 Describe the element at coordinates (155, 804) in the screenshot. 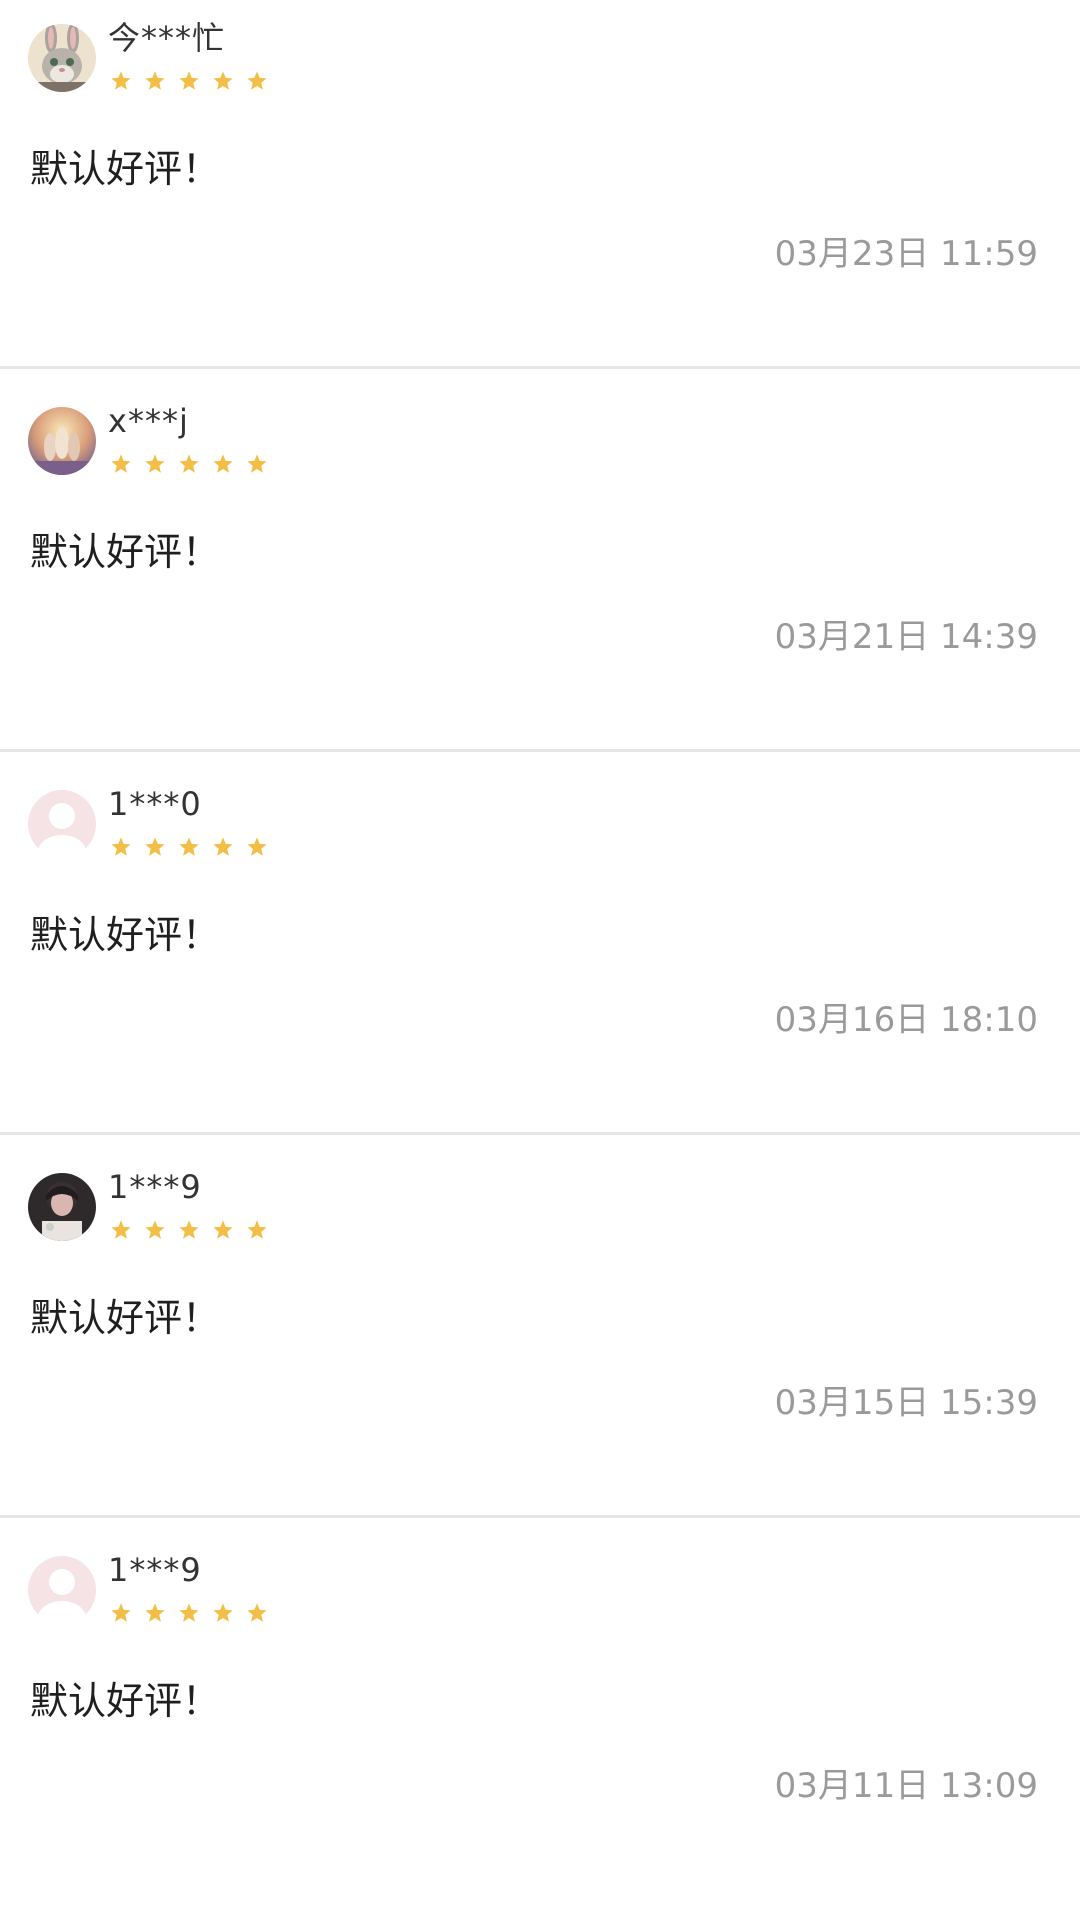

I see `username: 1***0` at that location.